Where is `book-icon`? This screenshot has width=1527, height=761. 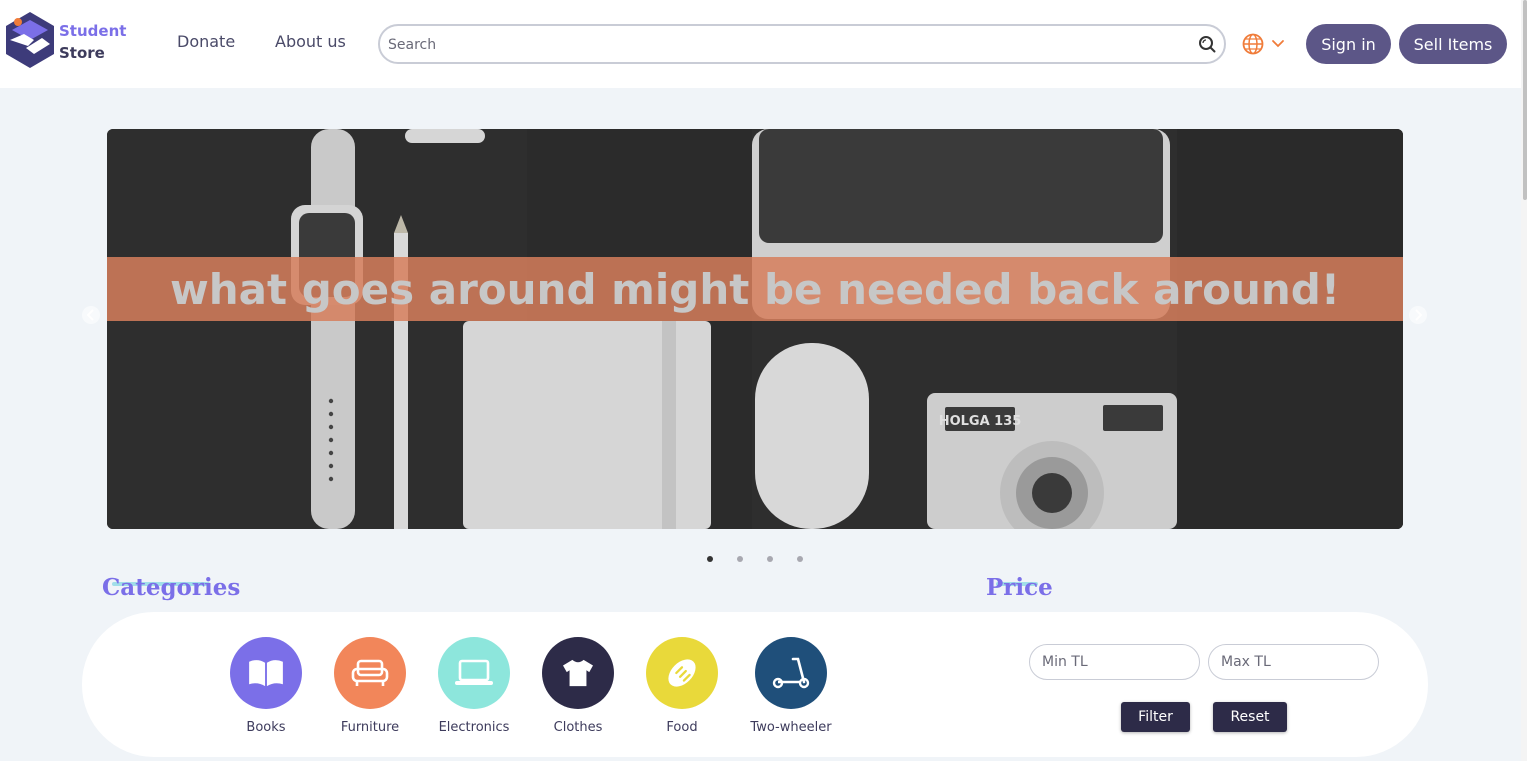
book-icon is located at coordinates (266, 673).